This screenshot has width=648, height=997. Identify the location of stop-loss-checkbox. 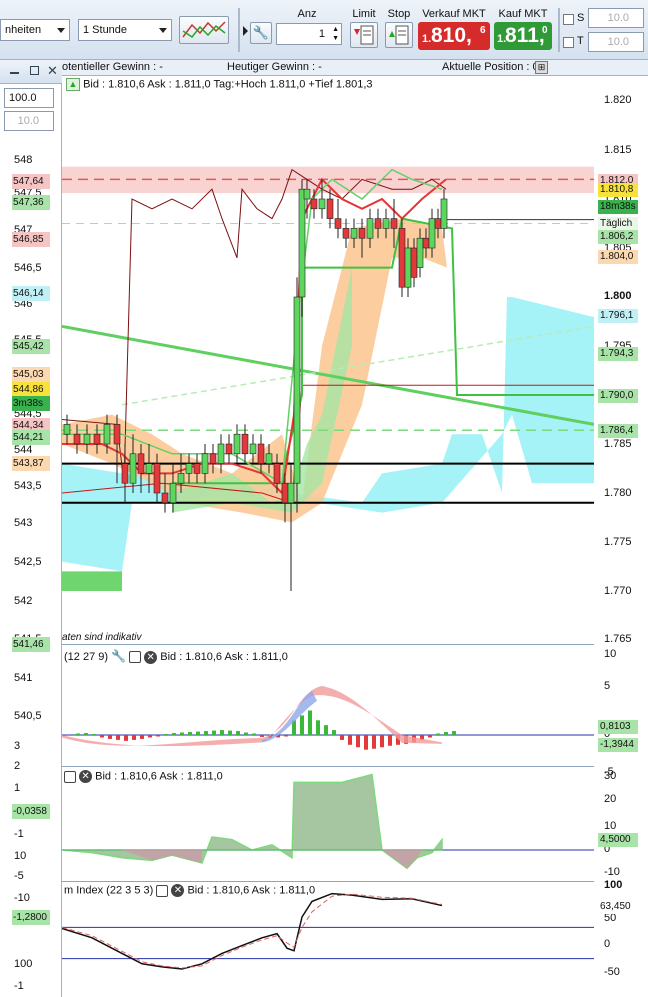
(568, 19).